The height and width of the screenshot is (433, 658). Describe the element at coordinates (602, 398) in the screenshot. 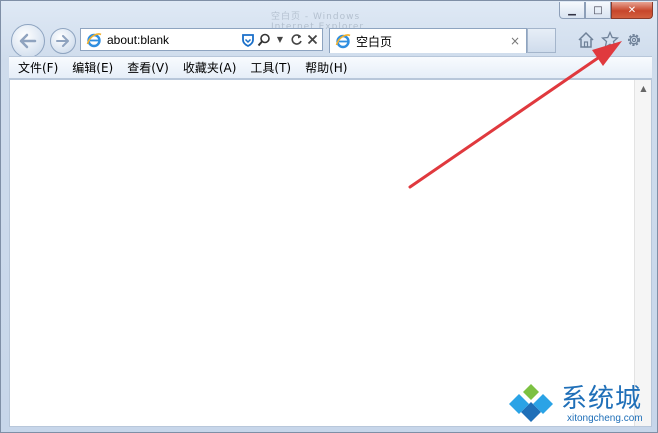

I see `watermark-title: 系统城` at that location.